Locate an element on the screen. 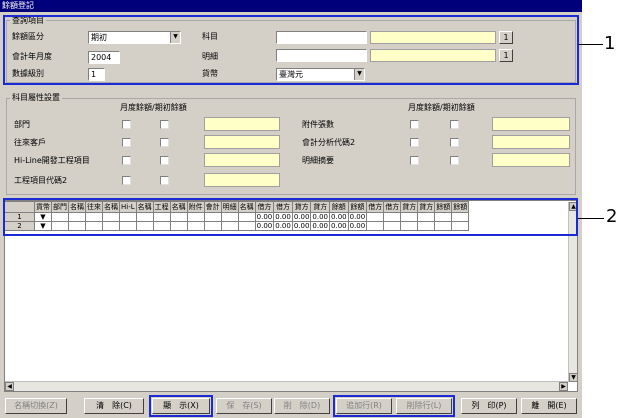 The width and height of the screenshot is (619, 418). delete-button: 削 除(D) is located at coordinates (302, 406).